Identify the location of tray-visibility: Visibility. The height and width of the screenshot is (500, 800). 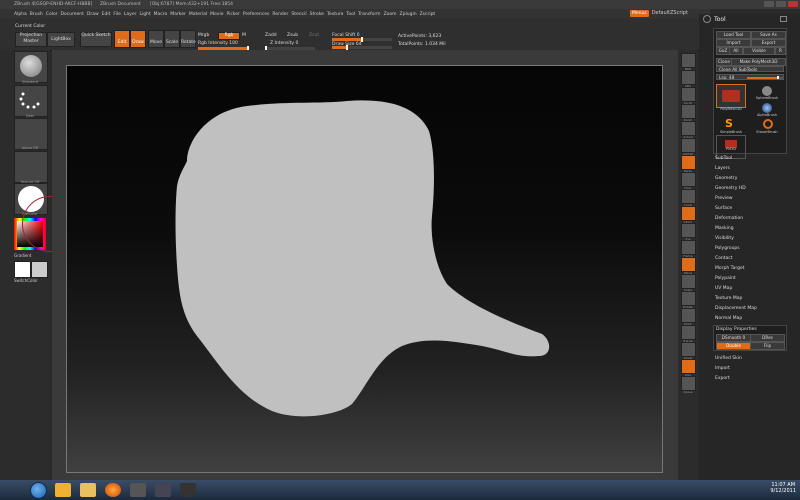
(724, 238).